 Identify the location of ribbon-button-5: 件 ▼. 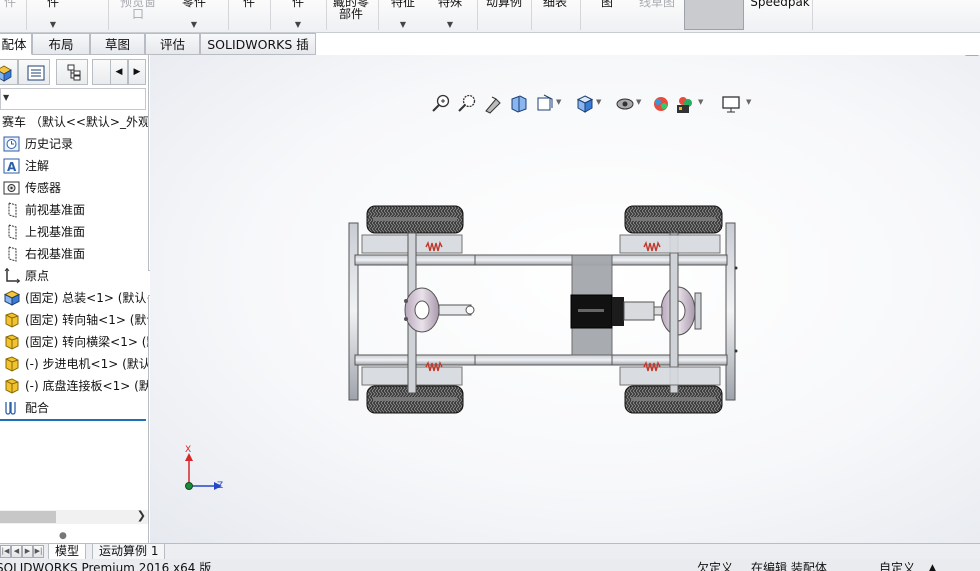
(298, 14).